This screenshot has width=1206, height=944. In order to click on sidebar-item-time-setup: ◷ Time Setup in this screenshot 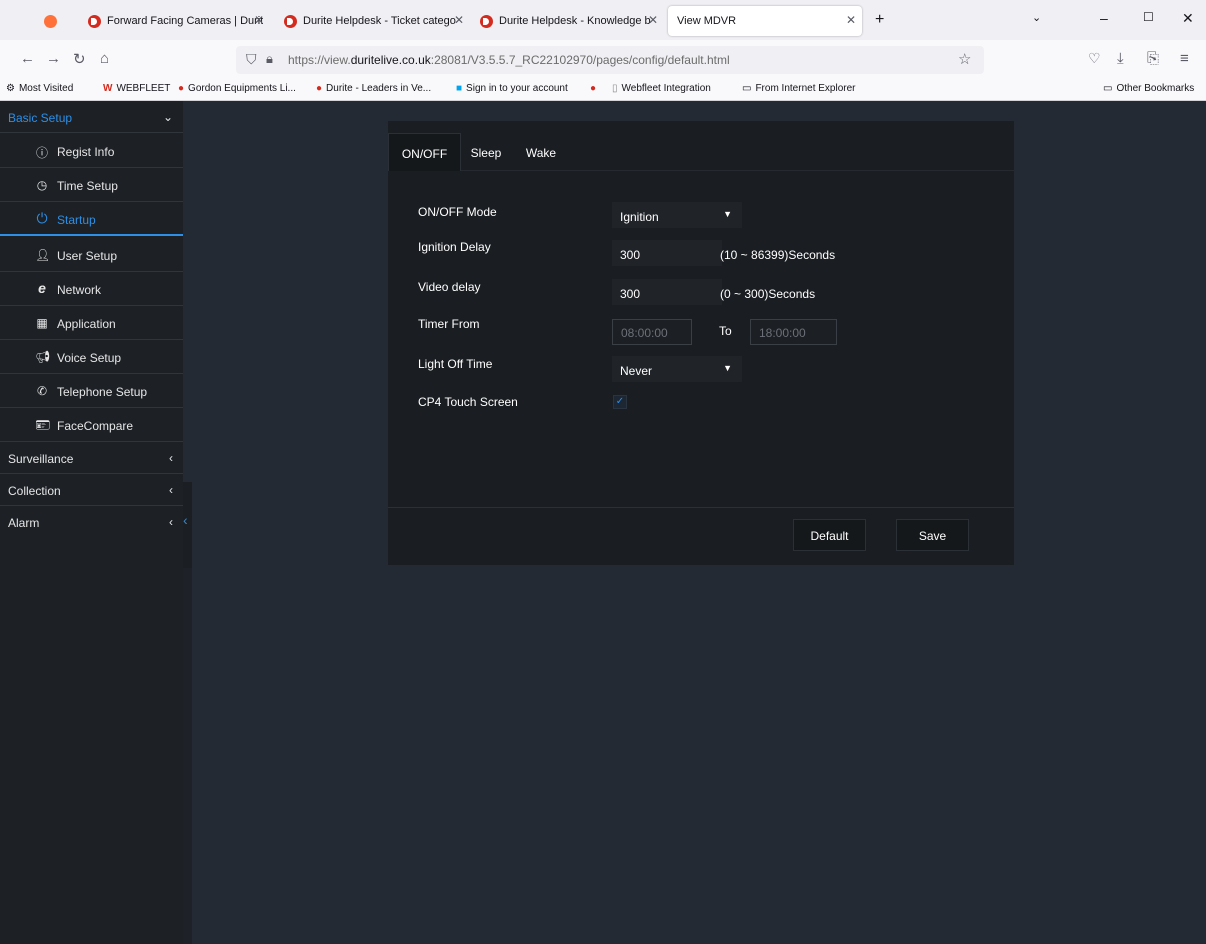, I will do `click(91, 185)`.